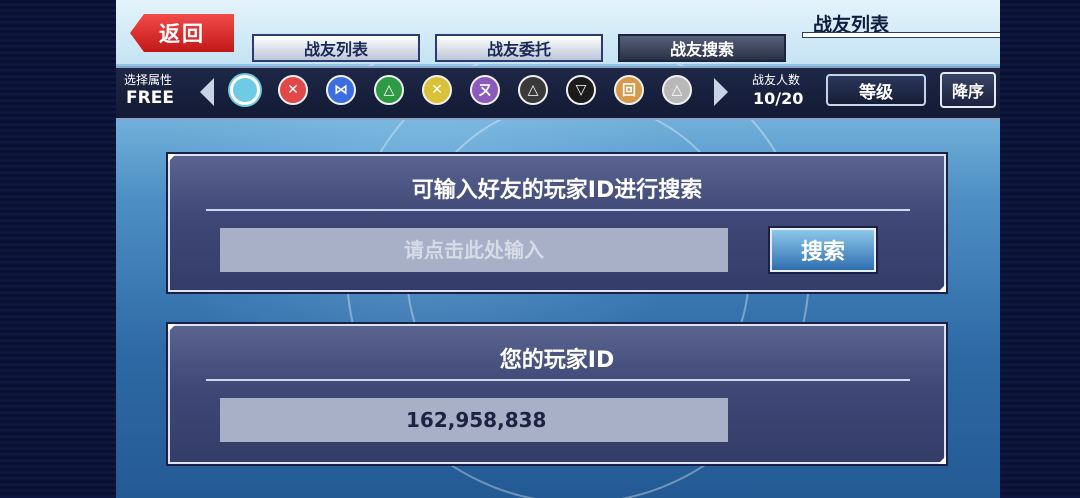  Describe the element at coordinates (702, 48) in the screenshot. I see `tab-friend-search: 战友搜索` at that location.